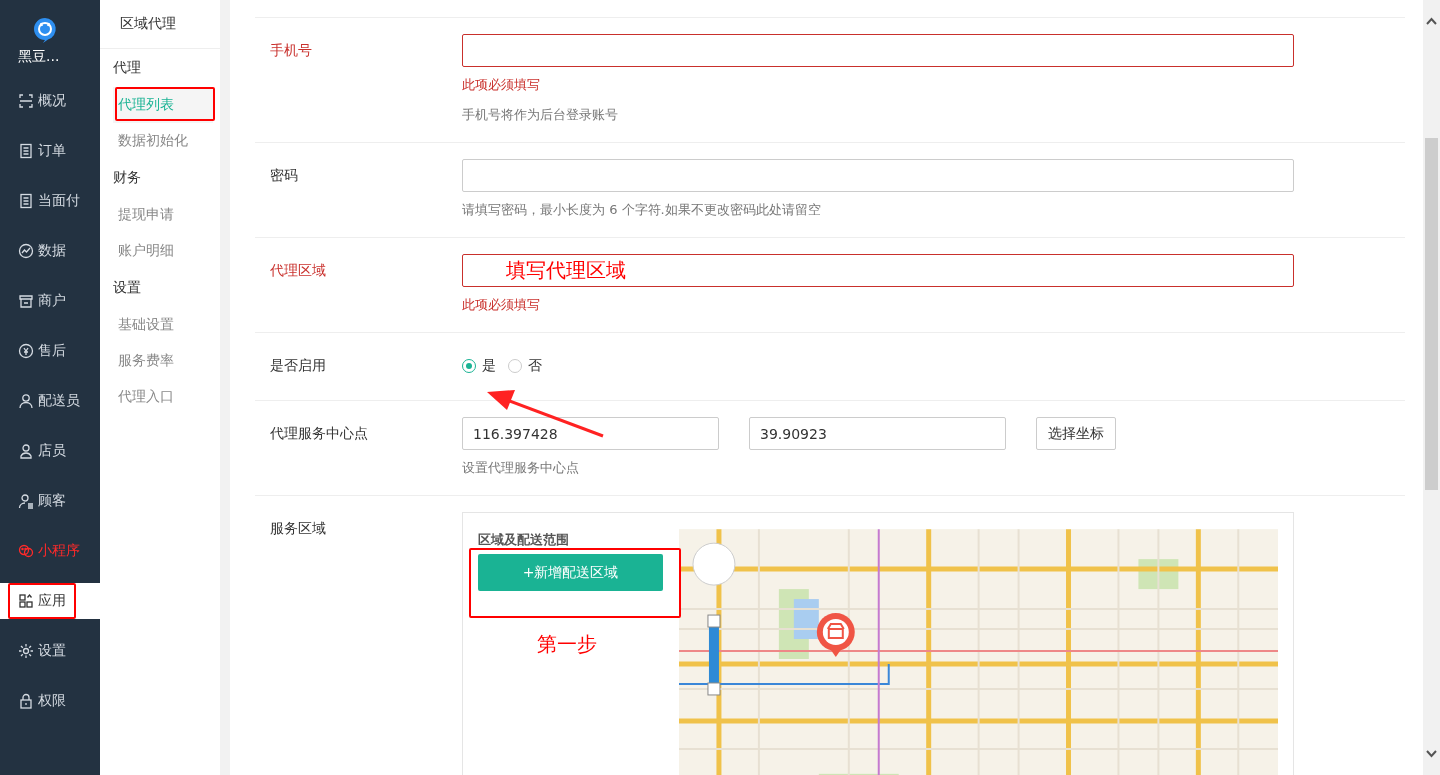 This screenshot has width=1440, height=775. What do you see at coordinates (642, 210) in the screenshot?
I see `help-text: 请填写密码，最小长度为 6 个字符.如果不更改密码此处请留空` at bounding box center [642, 210].